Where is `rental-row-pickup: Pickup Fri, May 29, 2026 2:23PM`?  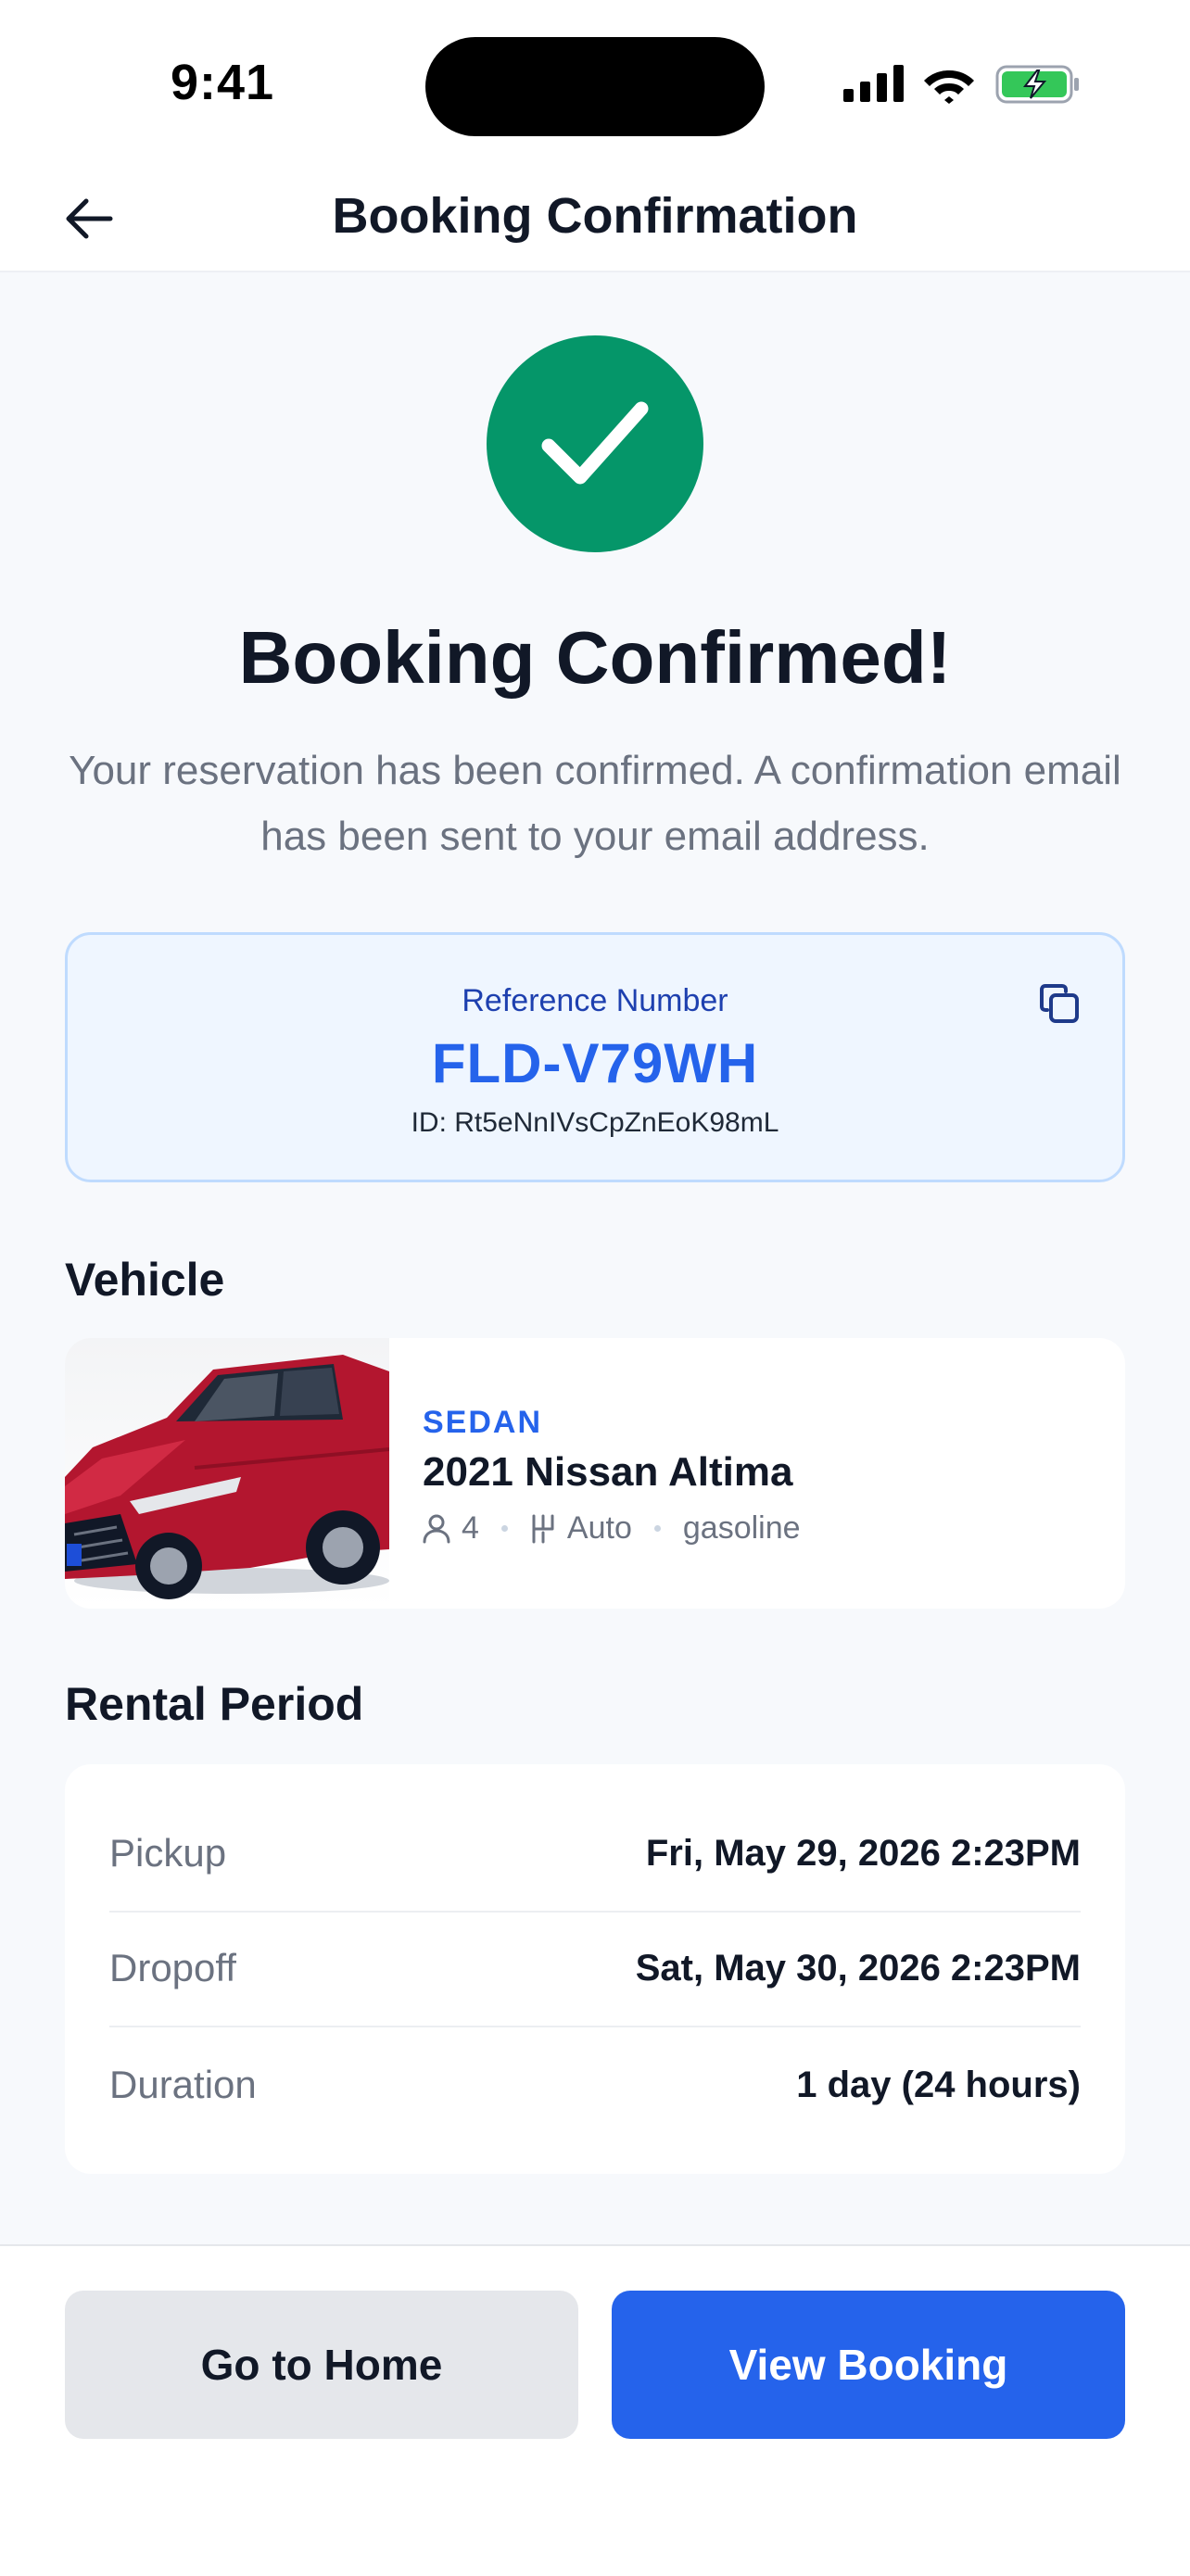
rental-row-pickup: Pickup Fri, May 29, 2026 2:23PM is located at coordinates (595, 1854).